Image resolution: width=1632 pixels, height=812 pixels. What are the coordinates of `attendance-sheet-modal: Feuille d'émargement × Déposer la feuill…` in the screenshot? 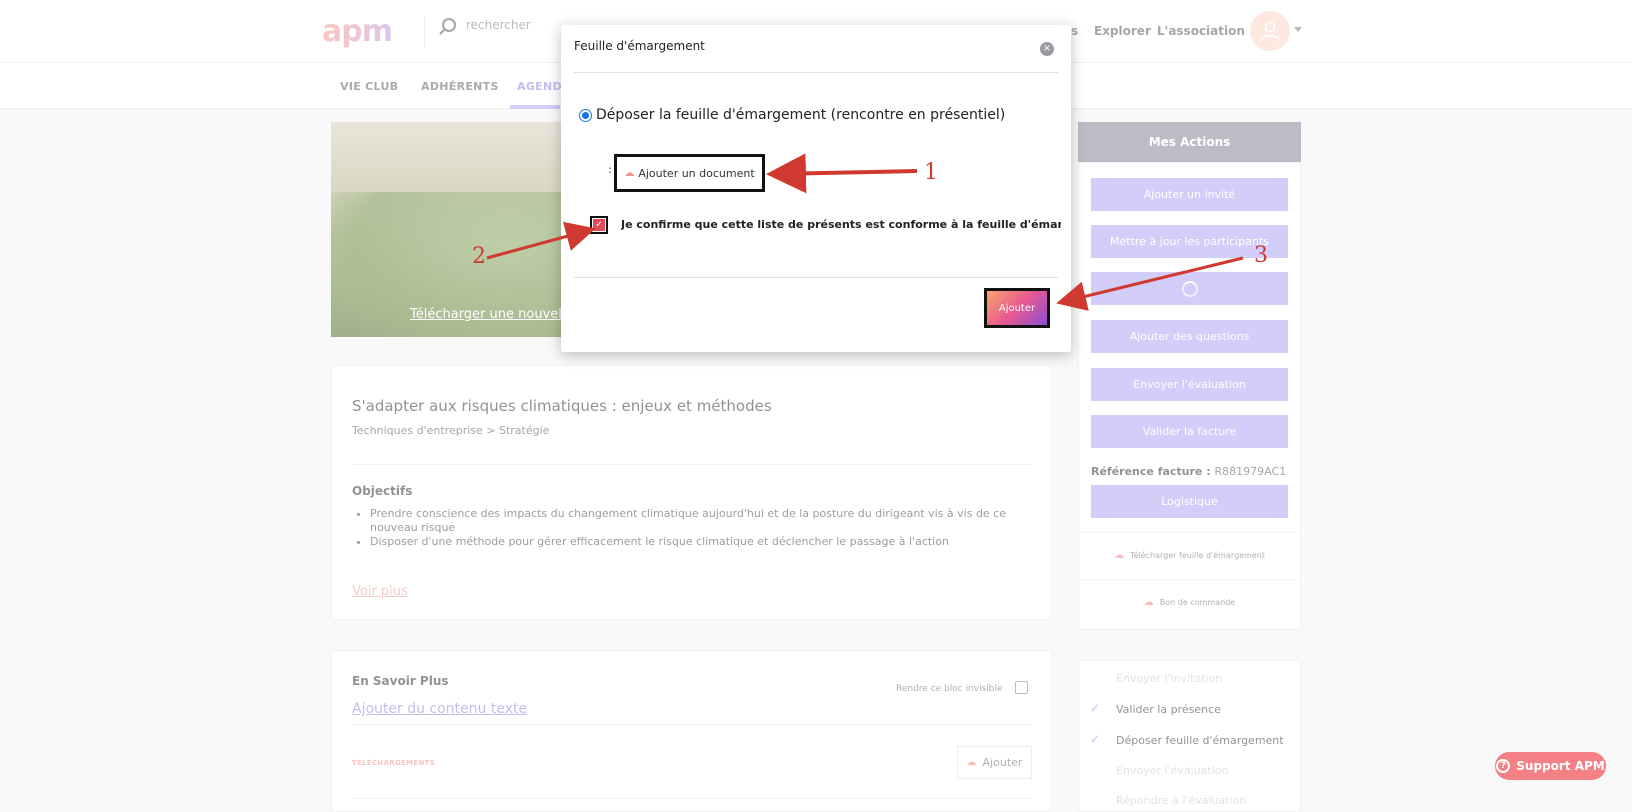 It's located at (816, 188).